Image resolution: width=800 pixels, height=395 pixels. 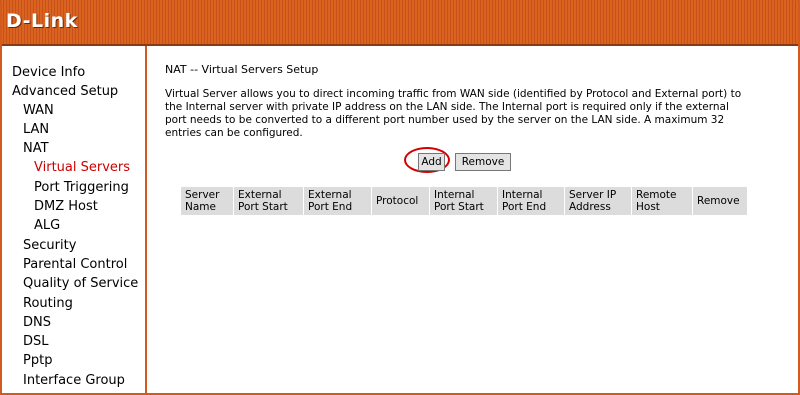 What do you see at coordinates (483, 162) in the screenshot?
I see `remove-button: Remove` at bounding box center [483, 162].